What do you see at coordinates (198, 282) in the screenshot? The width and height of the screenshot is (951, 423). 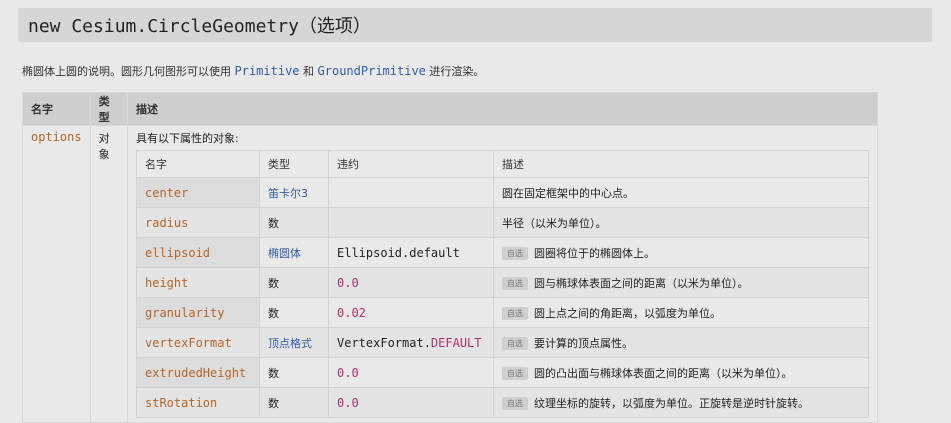 I see `option-name-cell: height` at bounding box center [198, 282].